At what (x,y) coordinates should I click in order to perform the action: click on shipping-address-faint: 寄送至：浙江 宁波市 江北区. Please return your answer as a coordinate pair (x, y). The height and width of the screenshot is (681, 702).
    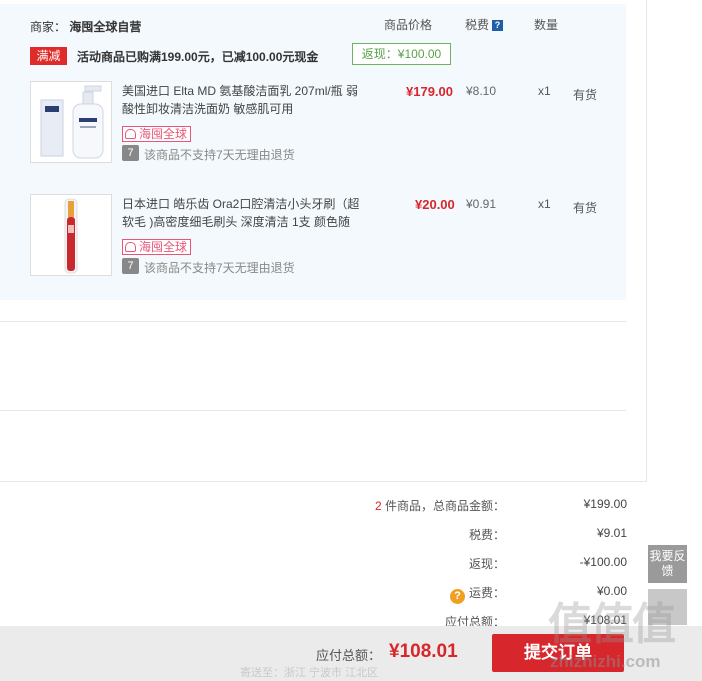
    Looking at the image, I should click on (309, 673).